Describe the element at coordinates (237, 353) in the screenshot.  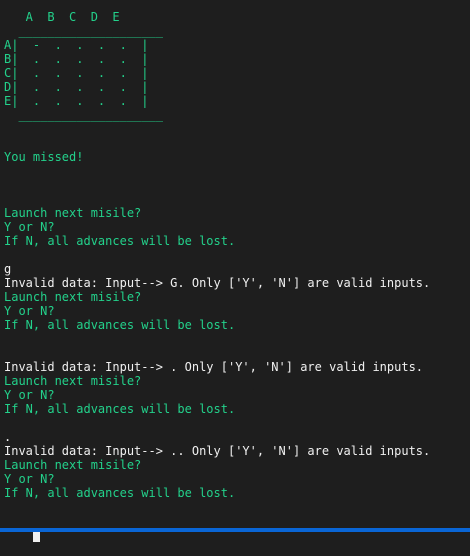
I see `user-input-line` at that location.